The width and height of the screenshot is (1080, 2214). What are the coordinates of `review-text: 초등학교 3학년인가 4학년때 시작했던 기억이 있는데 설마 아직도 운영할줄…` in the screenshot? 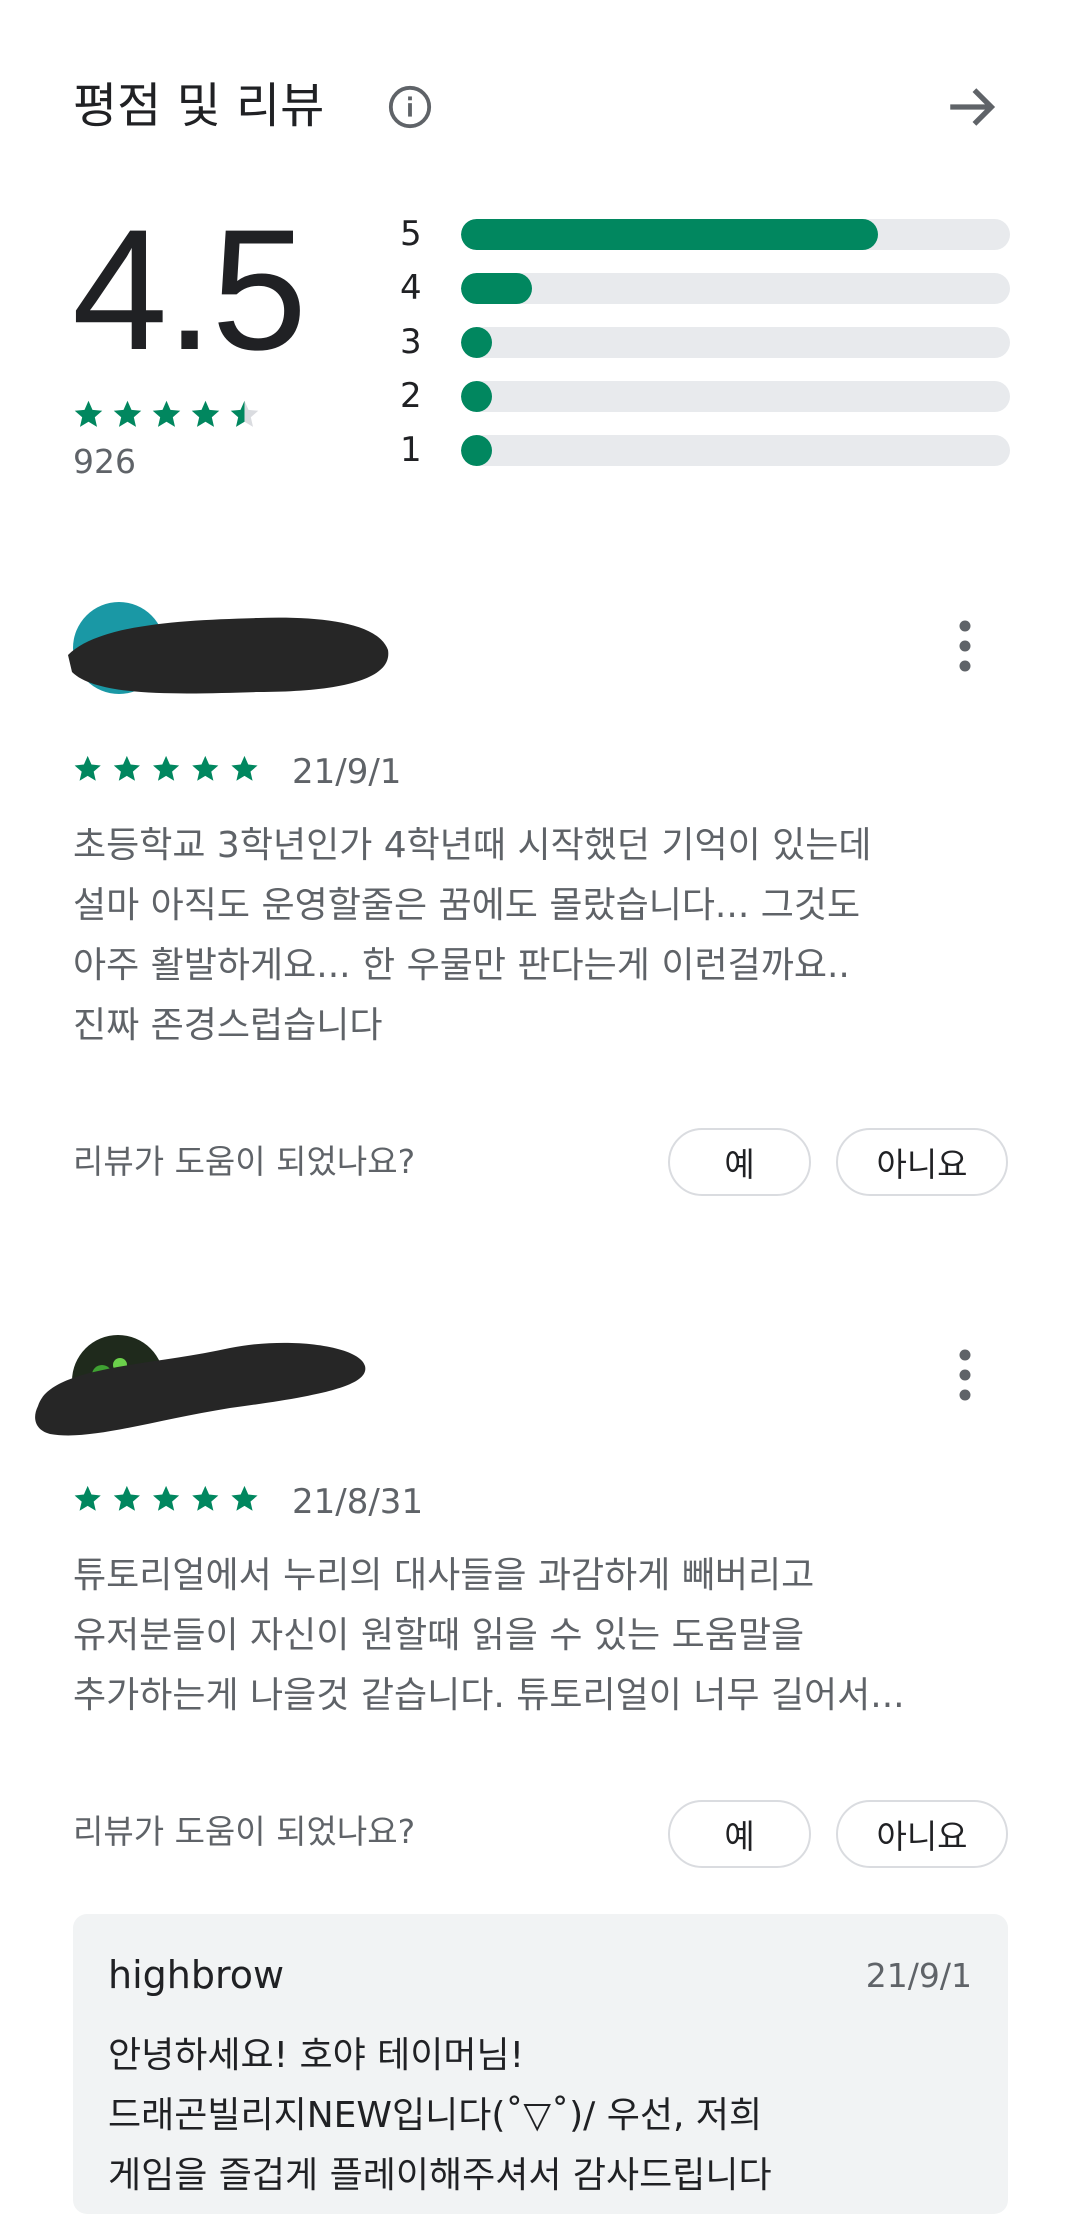 It's located at (472, 935).